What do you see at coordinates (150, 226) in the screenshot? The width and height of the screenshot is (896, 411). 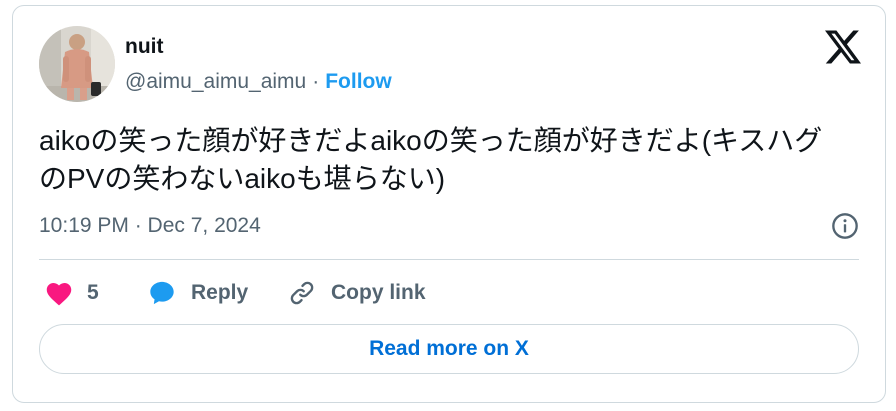 I see `timestamp-link: 10:19 PM · Dec 7, 2024` at bounding box center [150, 226].